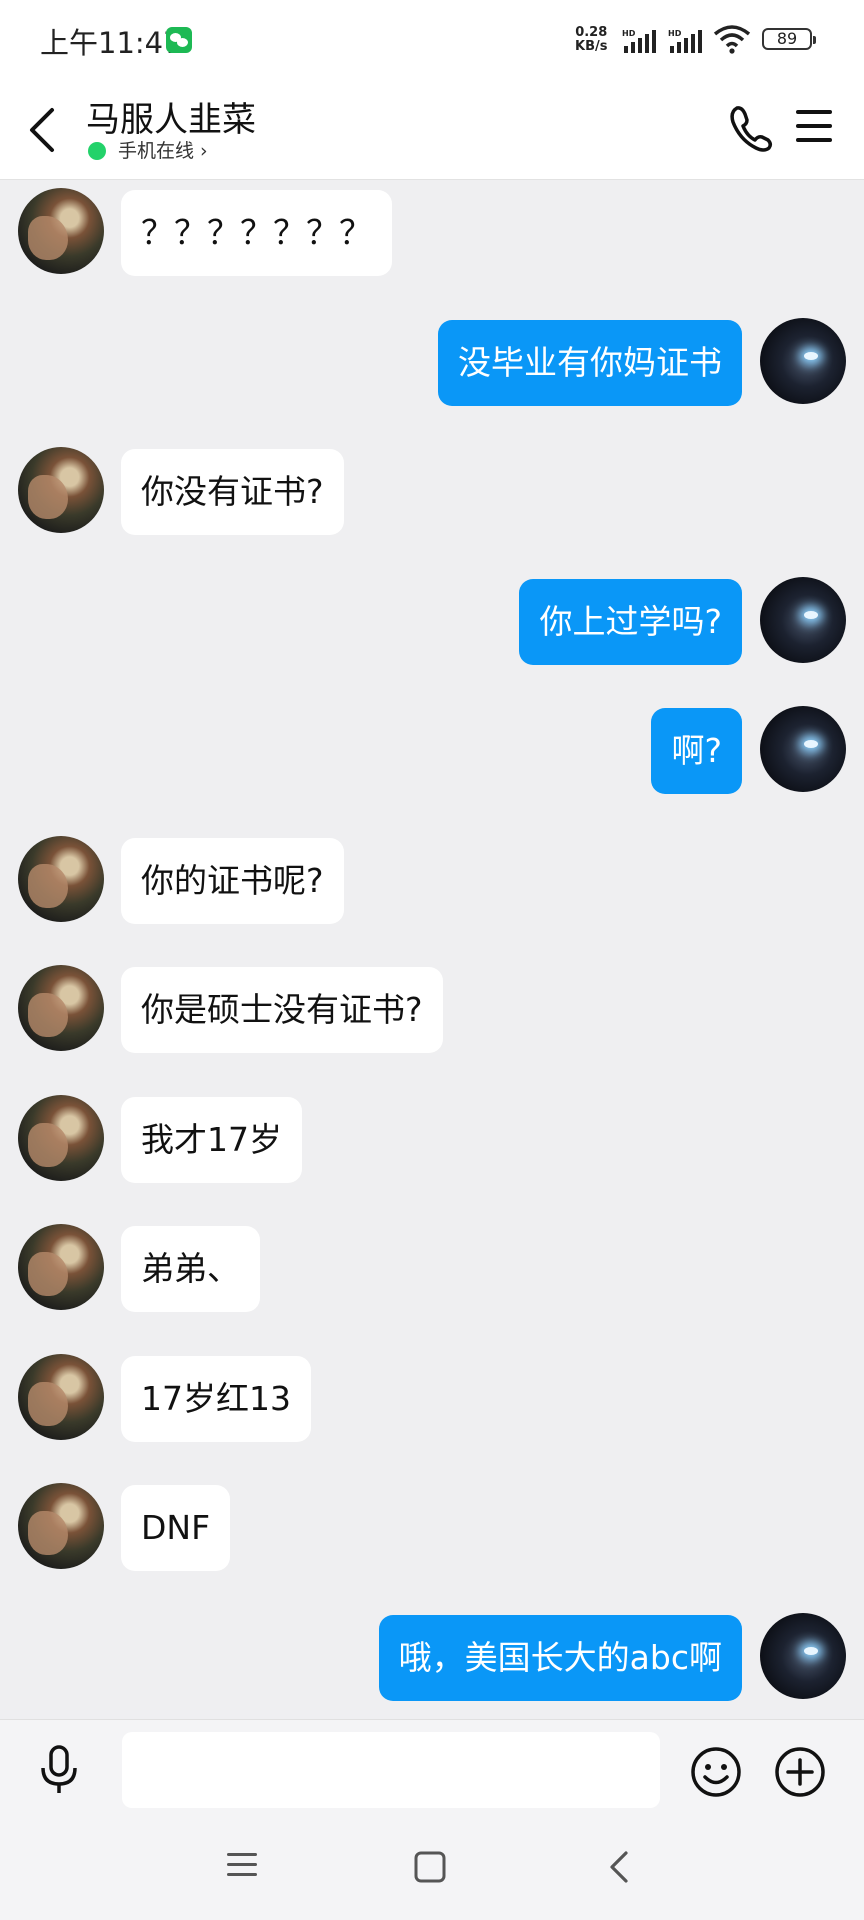 The height and width of the screenshot is (1920, 864). Describe the element at coordinates (179, 40) in the screenshot. I see `wechat-icon` at that location.